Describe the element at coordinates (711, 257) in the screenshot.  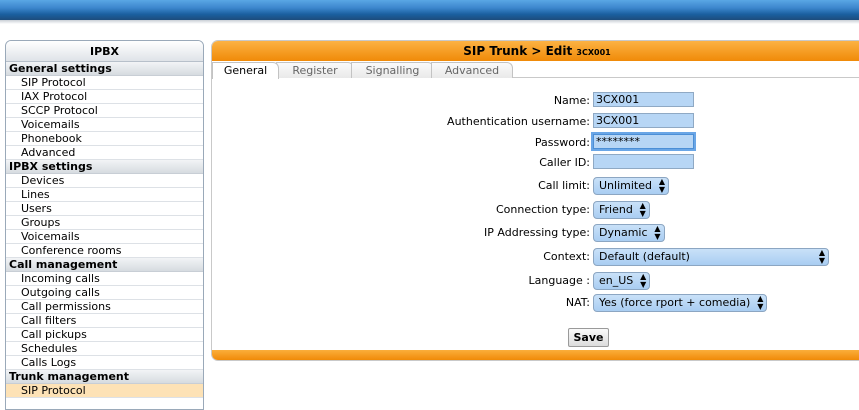
I see `context-select: Default (default) ▲ ▼` at that location.